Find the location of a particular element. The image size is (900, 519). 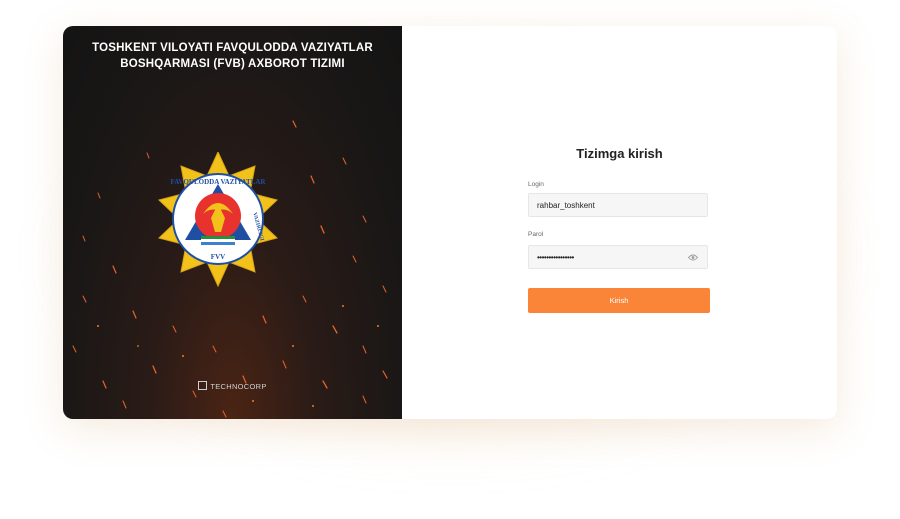

fvv-emblem-logo: FAVQULODDA VAZIYATLAR VAZIRLIGI FVV is located at coordinates (218, 220).